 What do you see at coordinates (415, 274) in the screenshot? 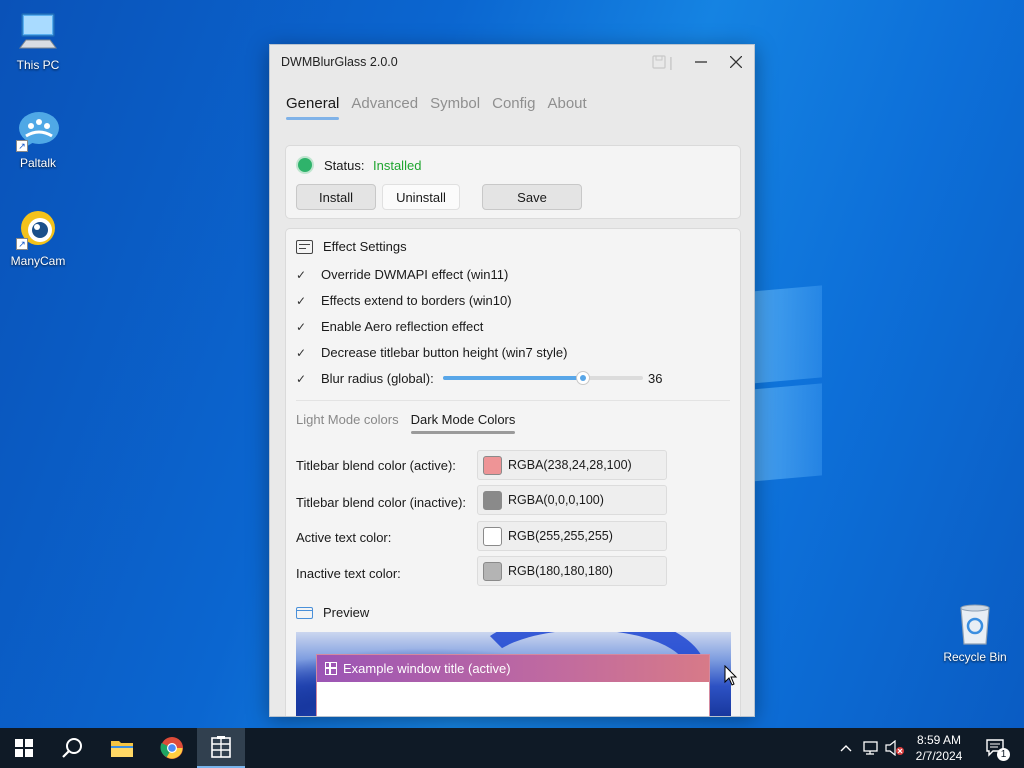
I see `option-label: Override DWMAPI effect (win11)` at bounding box center [415, 274].